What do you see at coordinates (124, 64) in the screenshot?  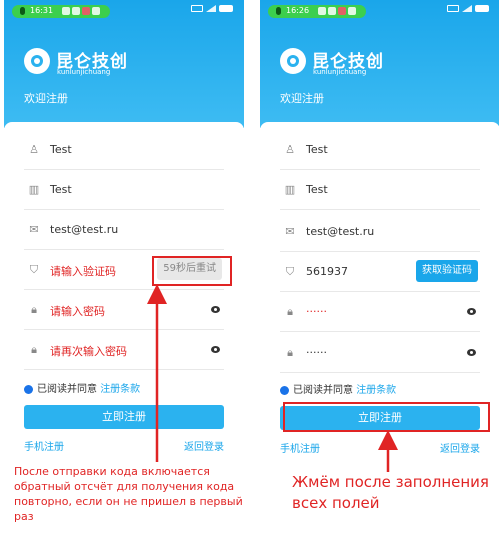 I see `header: 16:31 昆仑技创 kunlunjichuang 欢迎注册` at bounding box center [124, 64].